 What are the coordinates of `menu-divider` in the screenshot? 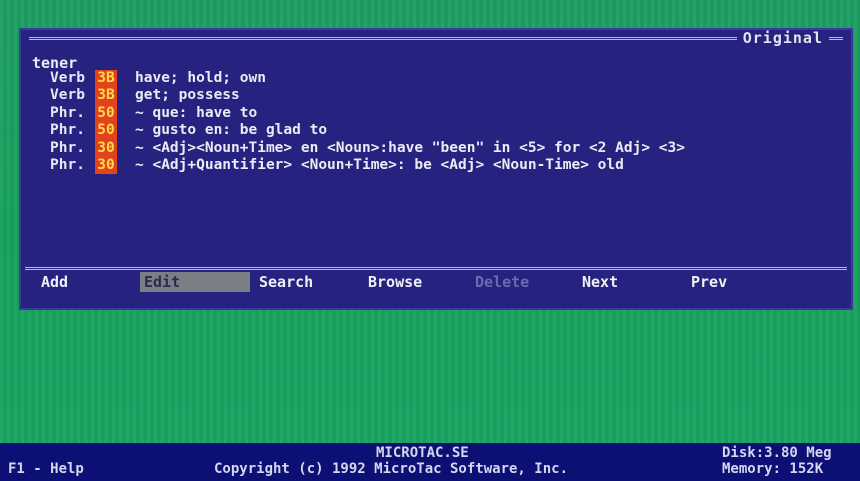 It's located at (436, 268).